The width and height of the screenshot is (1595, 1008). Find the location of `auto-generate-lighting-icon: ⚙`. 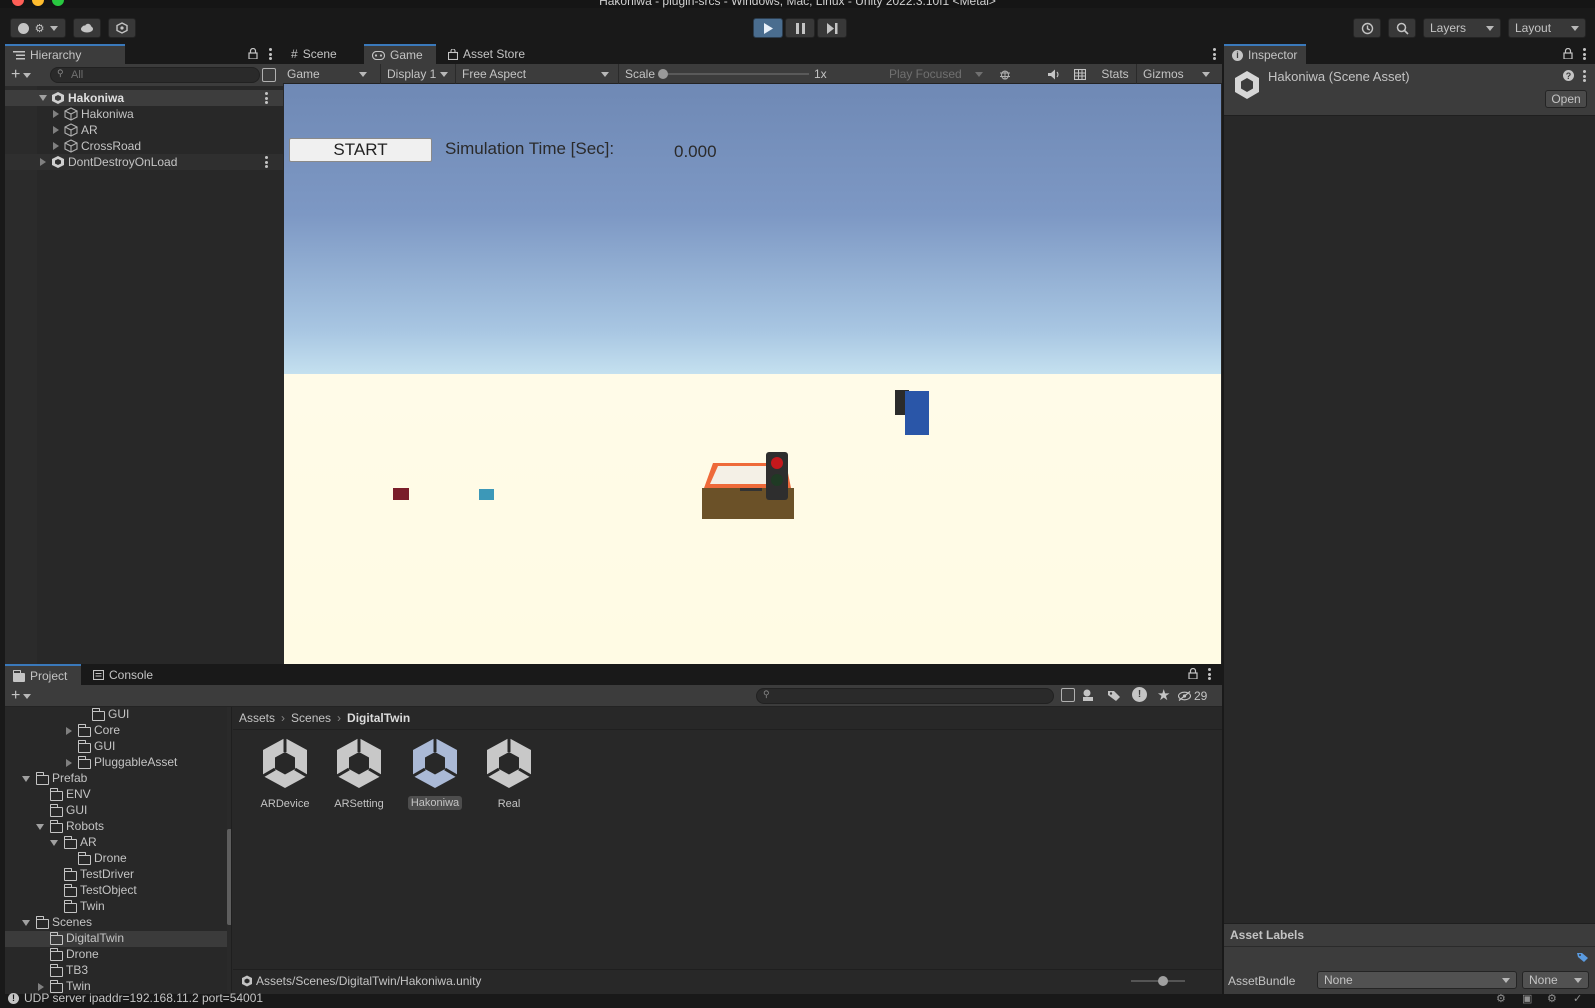

auto-generate-lighting-icon: ⚙ is located at coordinates (1501, 998).